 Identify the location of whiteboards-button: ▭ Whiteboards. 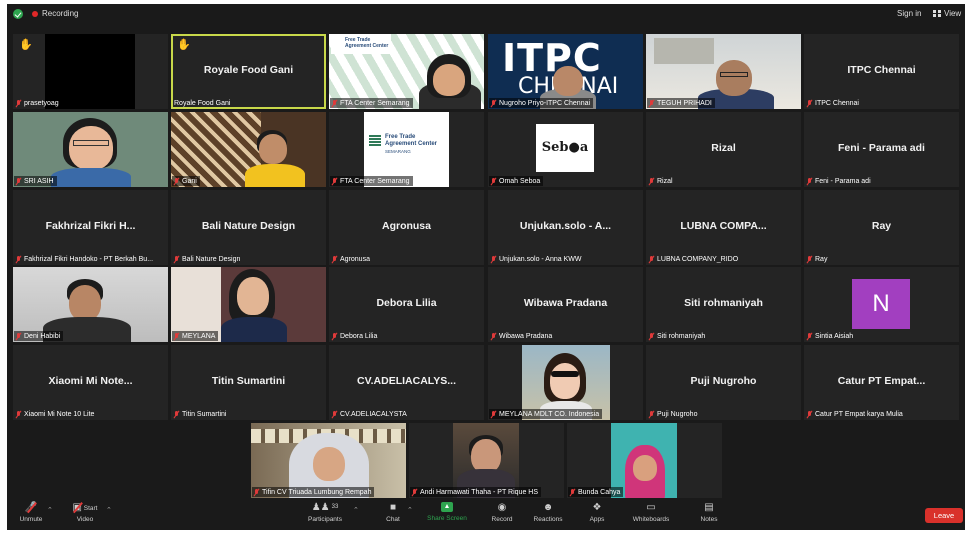
(651, 512).